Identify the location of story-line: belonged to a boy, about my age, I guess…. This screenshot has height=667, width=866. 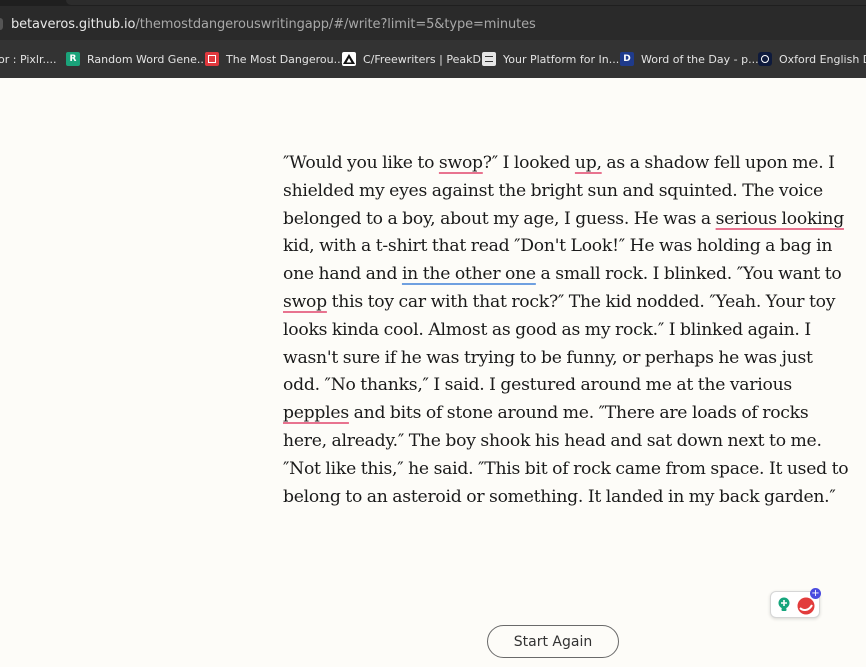
(563, 220).